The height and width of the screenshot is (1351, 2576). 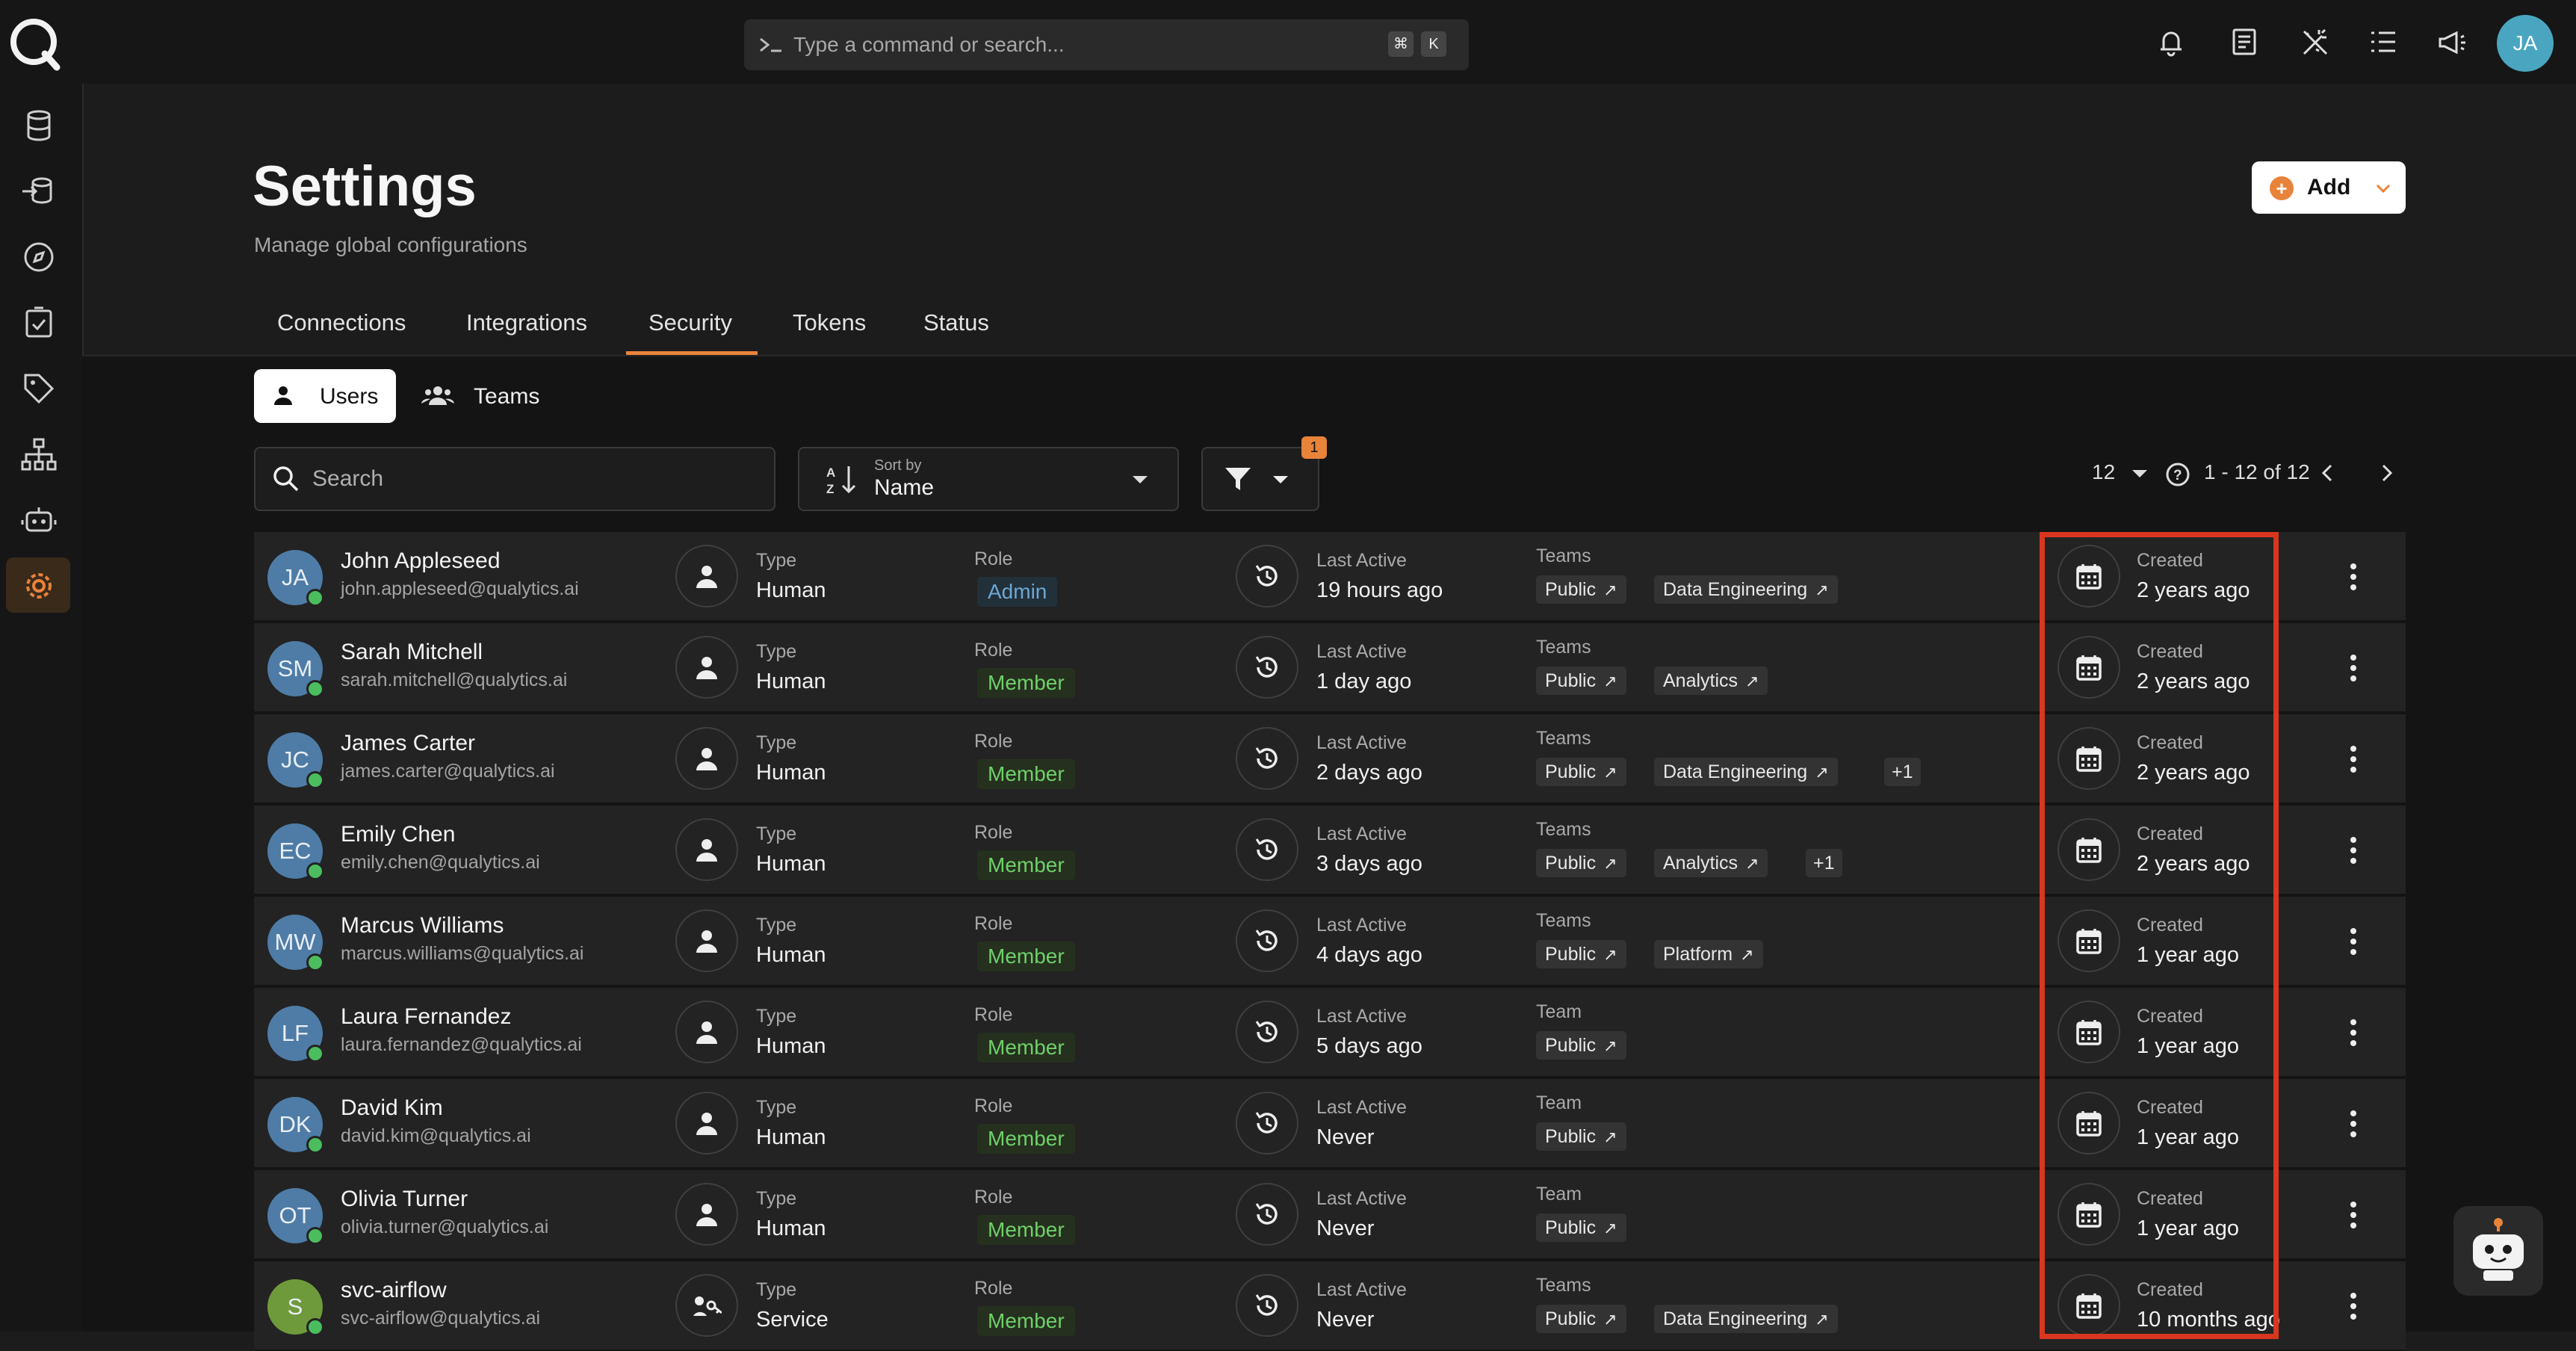 I want to click on database-icon, so click(x=38, y=126).